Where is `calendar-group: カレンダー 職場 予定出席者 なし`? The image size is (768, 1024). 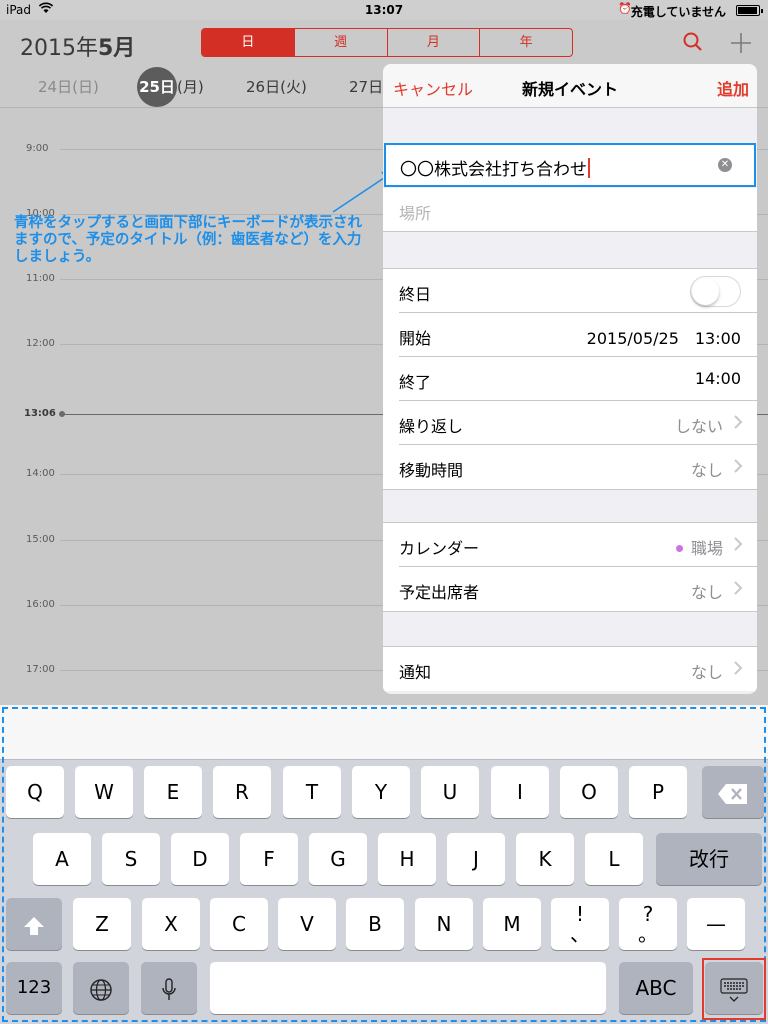 calendar-group: カレンダー 職場 予定出席者 なし is located at coordinates (570, 567).